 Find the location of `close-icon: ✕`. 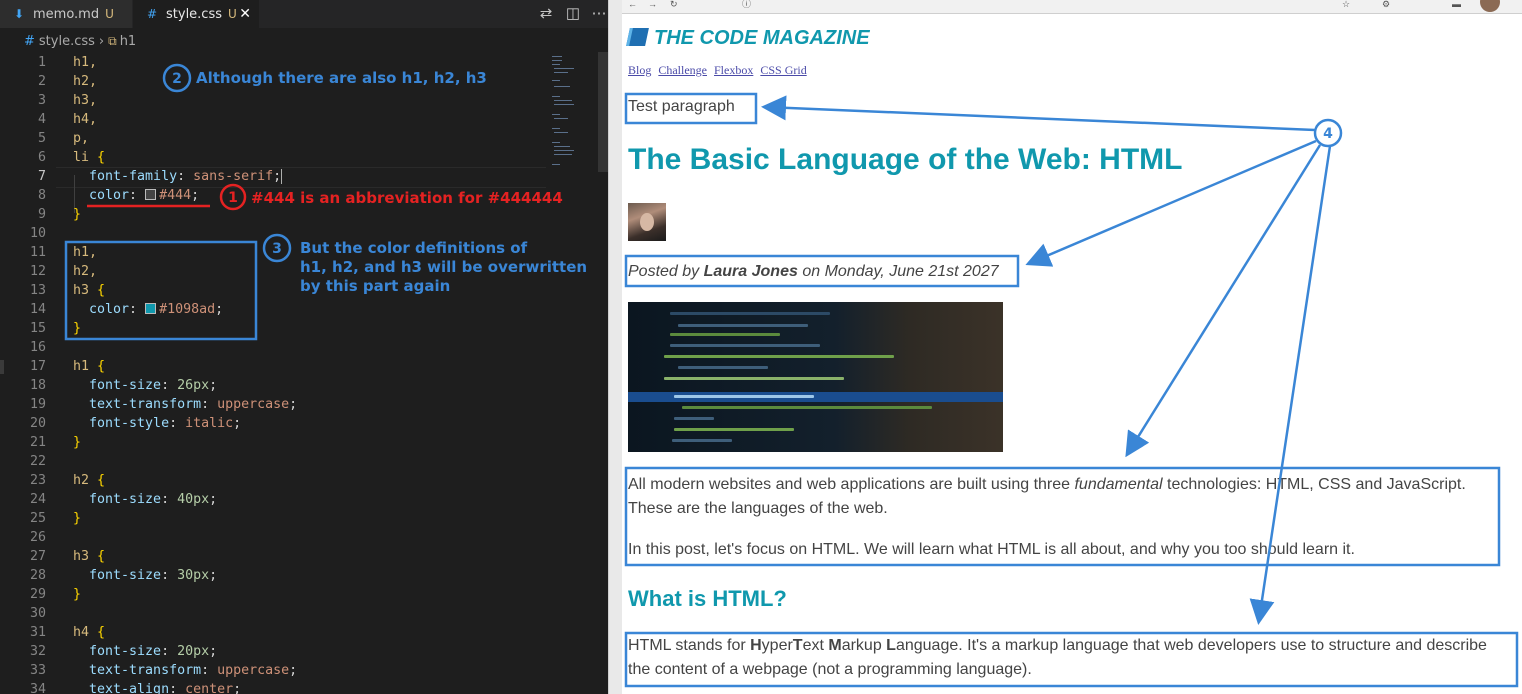

close-icon: ✕ is located at coordinates (245, 14).